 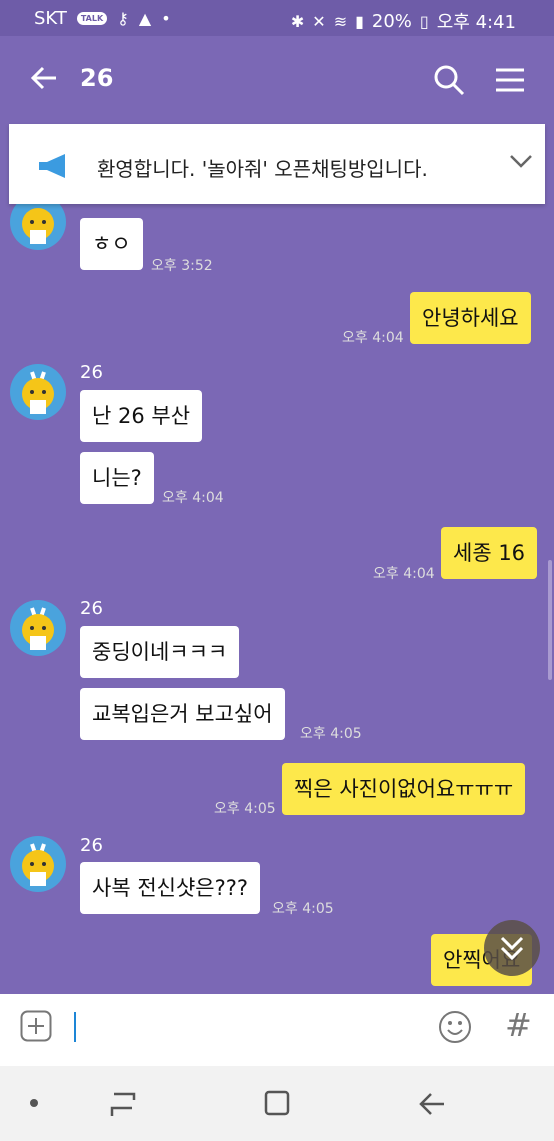 I want to click on message-bubble: 안녕하세요, so click(x=470, y=318).